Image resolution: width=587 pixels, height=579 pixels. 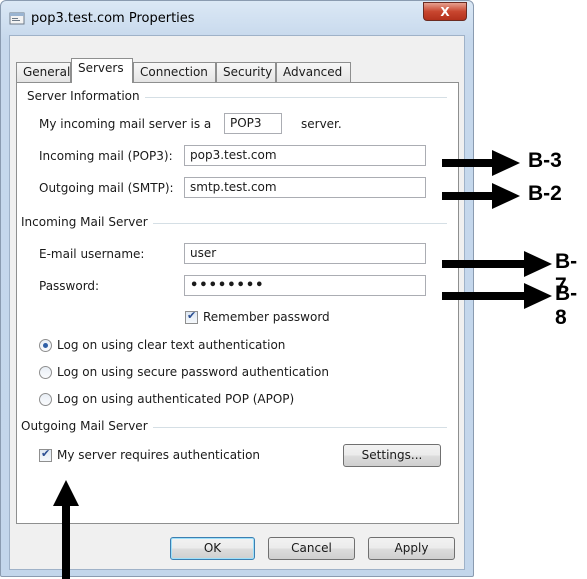 I want to click on requires-auth-checkbox, so click(x=45, y=454).